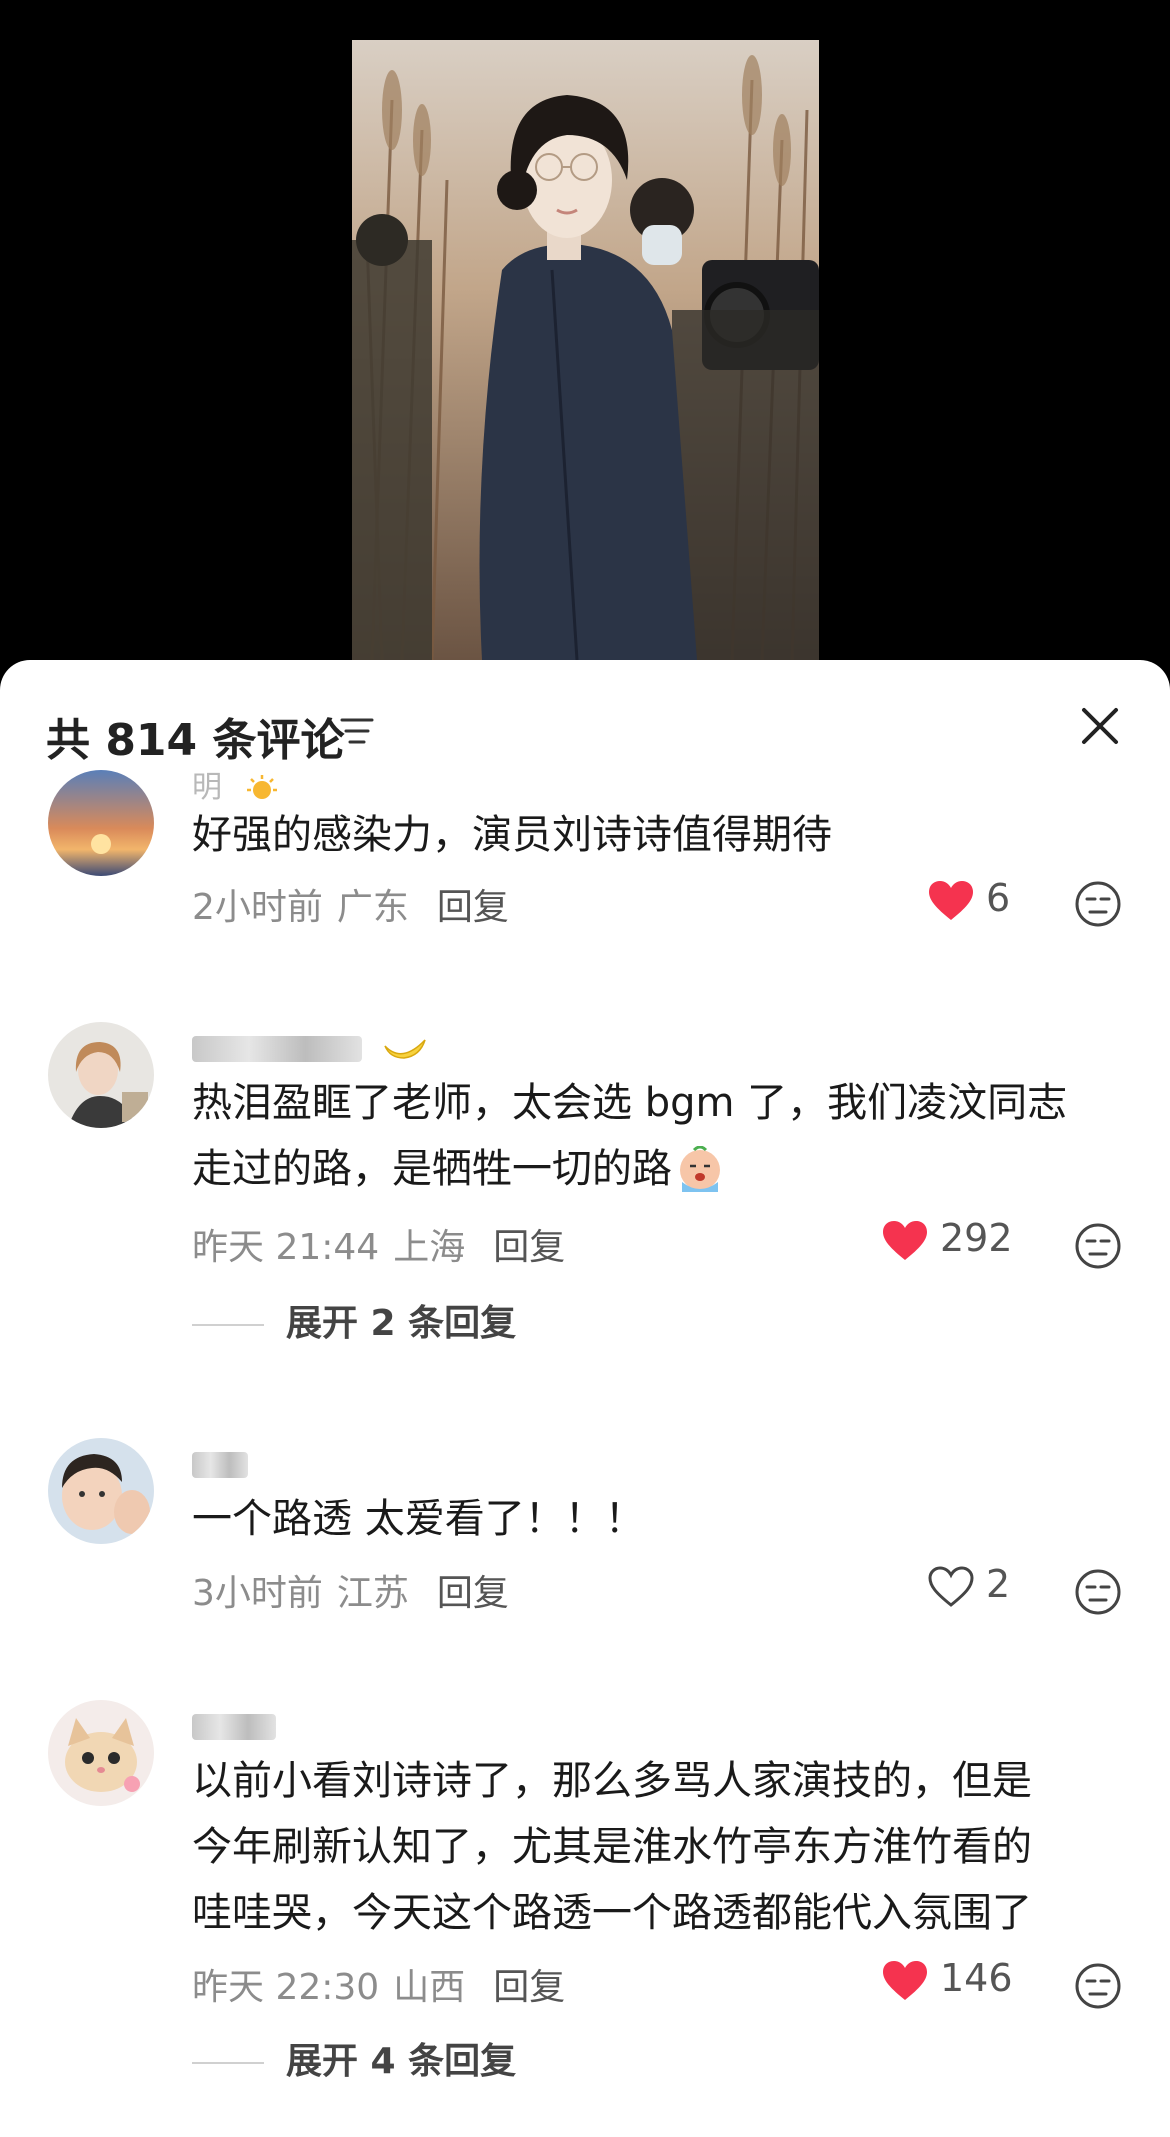  Describe the element at coordinates (976, 1238) in the screenshot. I see `like-count: 292` at that location.